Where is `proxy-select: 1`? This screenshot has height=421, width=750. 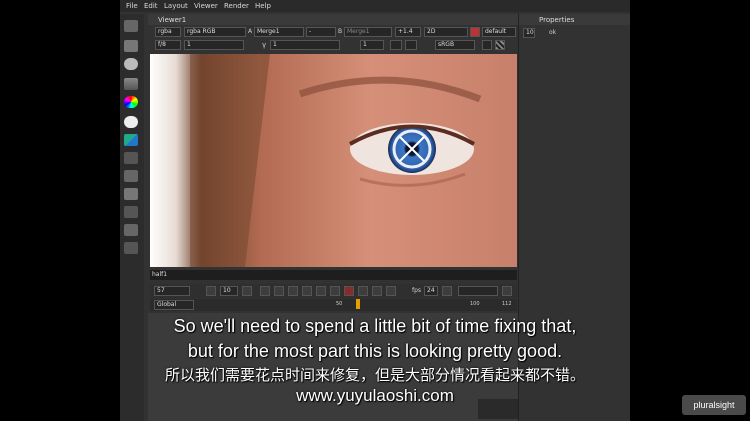
proxy-select: 1 is located at coordinates (372, 45).